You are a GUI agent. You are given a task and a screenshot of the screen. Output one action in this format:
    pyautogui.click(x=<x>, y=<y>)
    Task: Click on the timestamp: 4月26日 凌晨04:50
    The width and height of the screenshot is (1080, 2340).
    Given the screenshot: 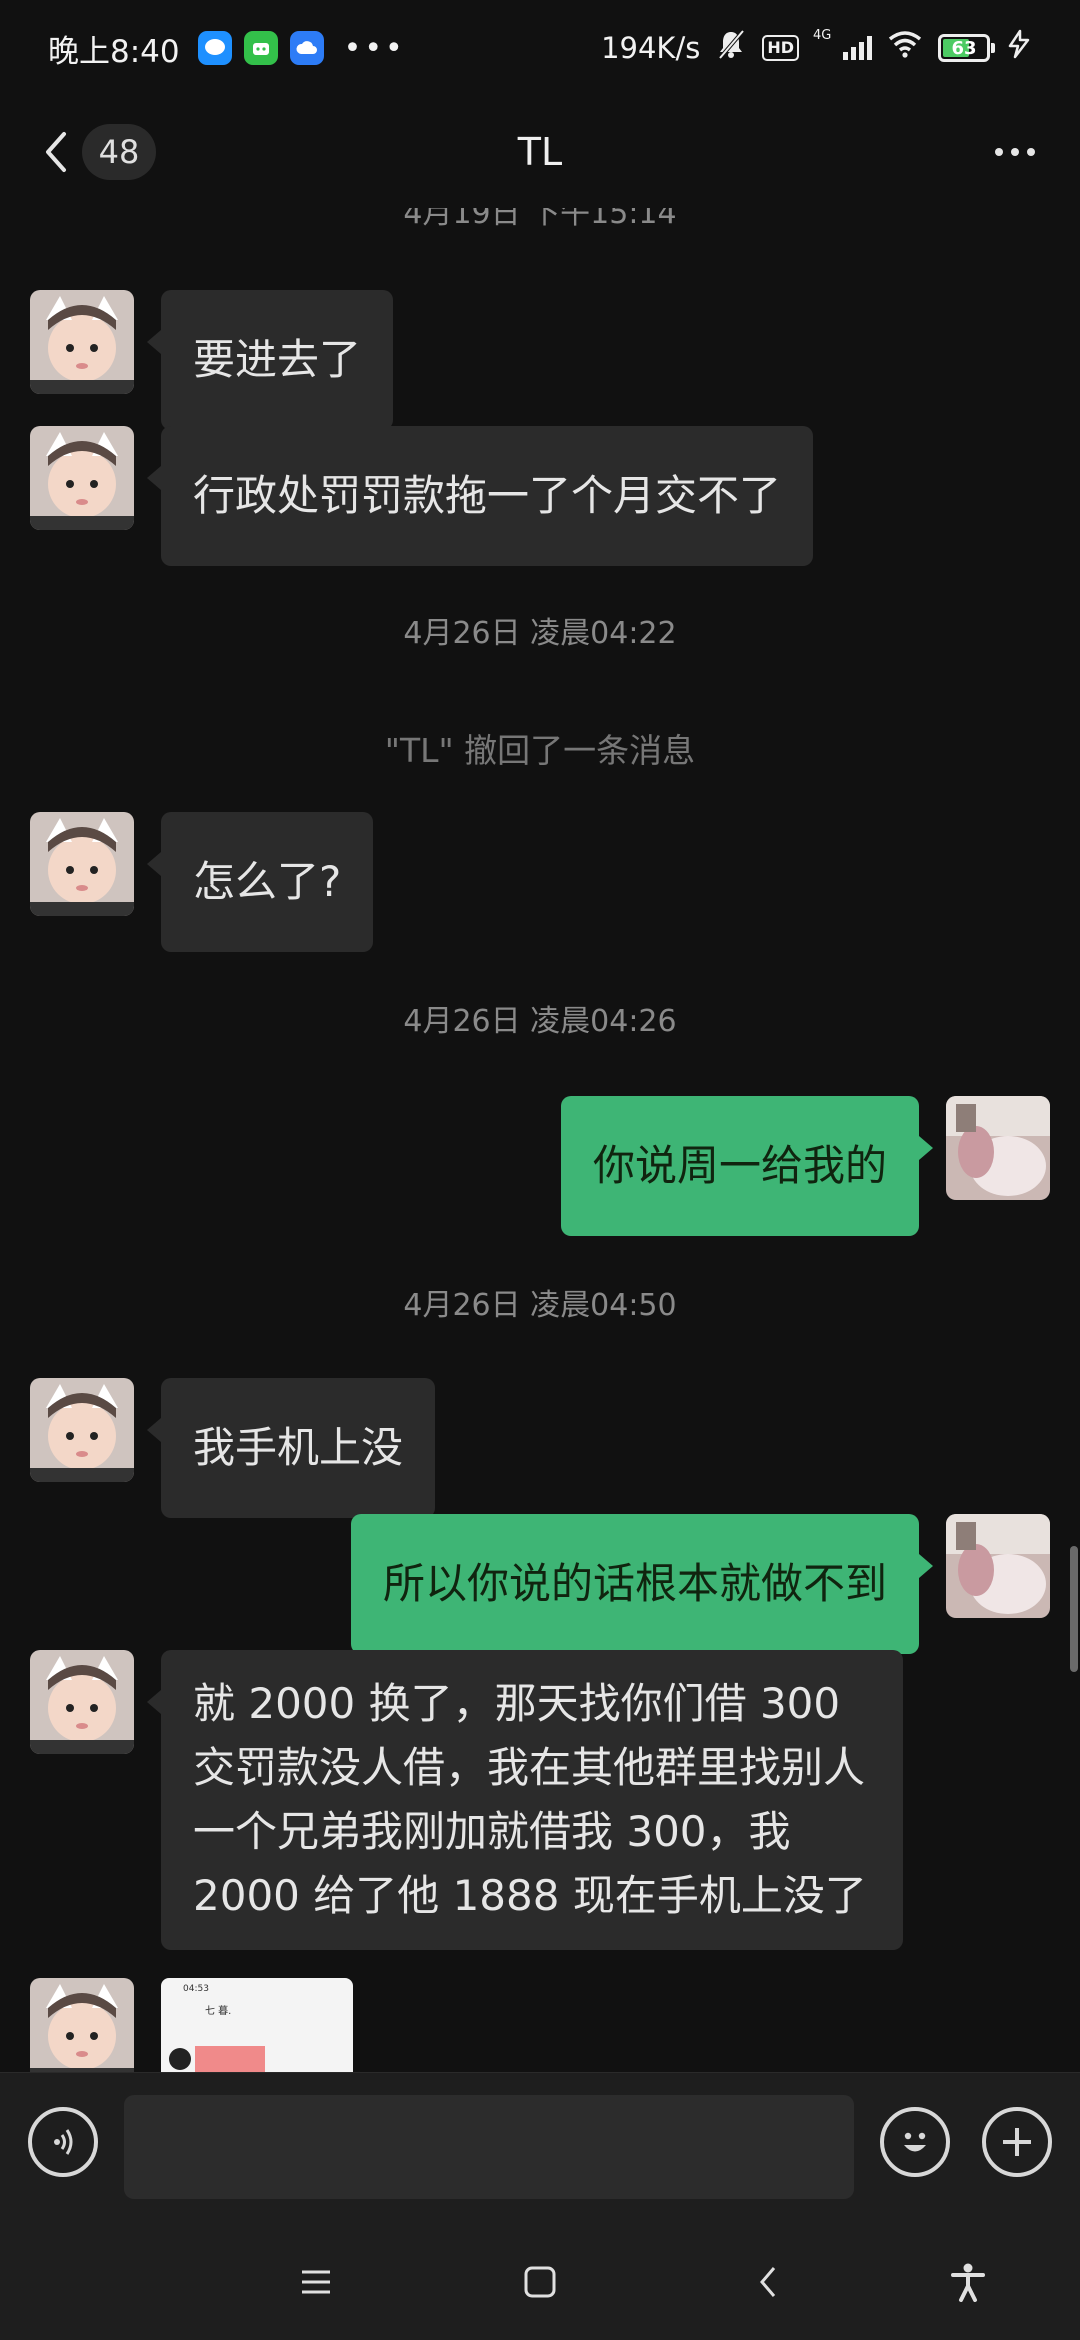 What is the action you would take?
    pyautogui.click(x=540, y=1305)
    